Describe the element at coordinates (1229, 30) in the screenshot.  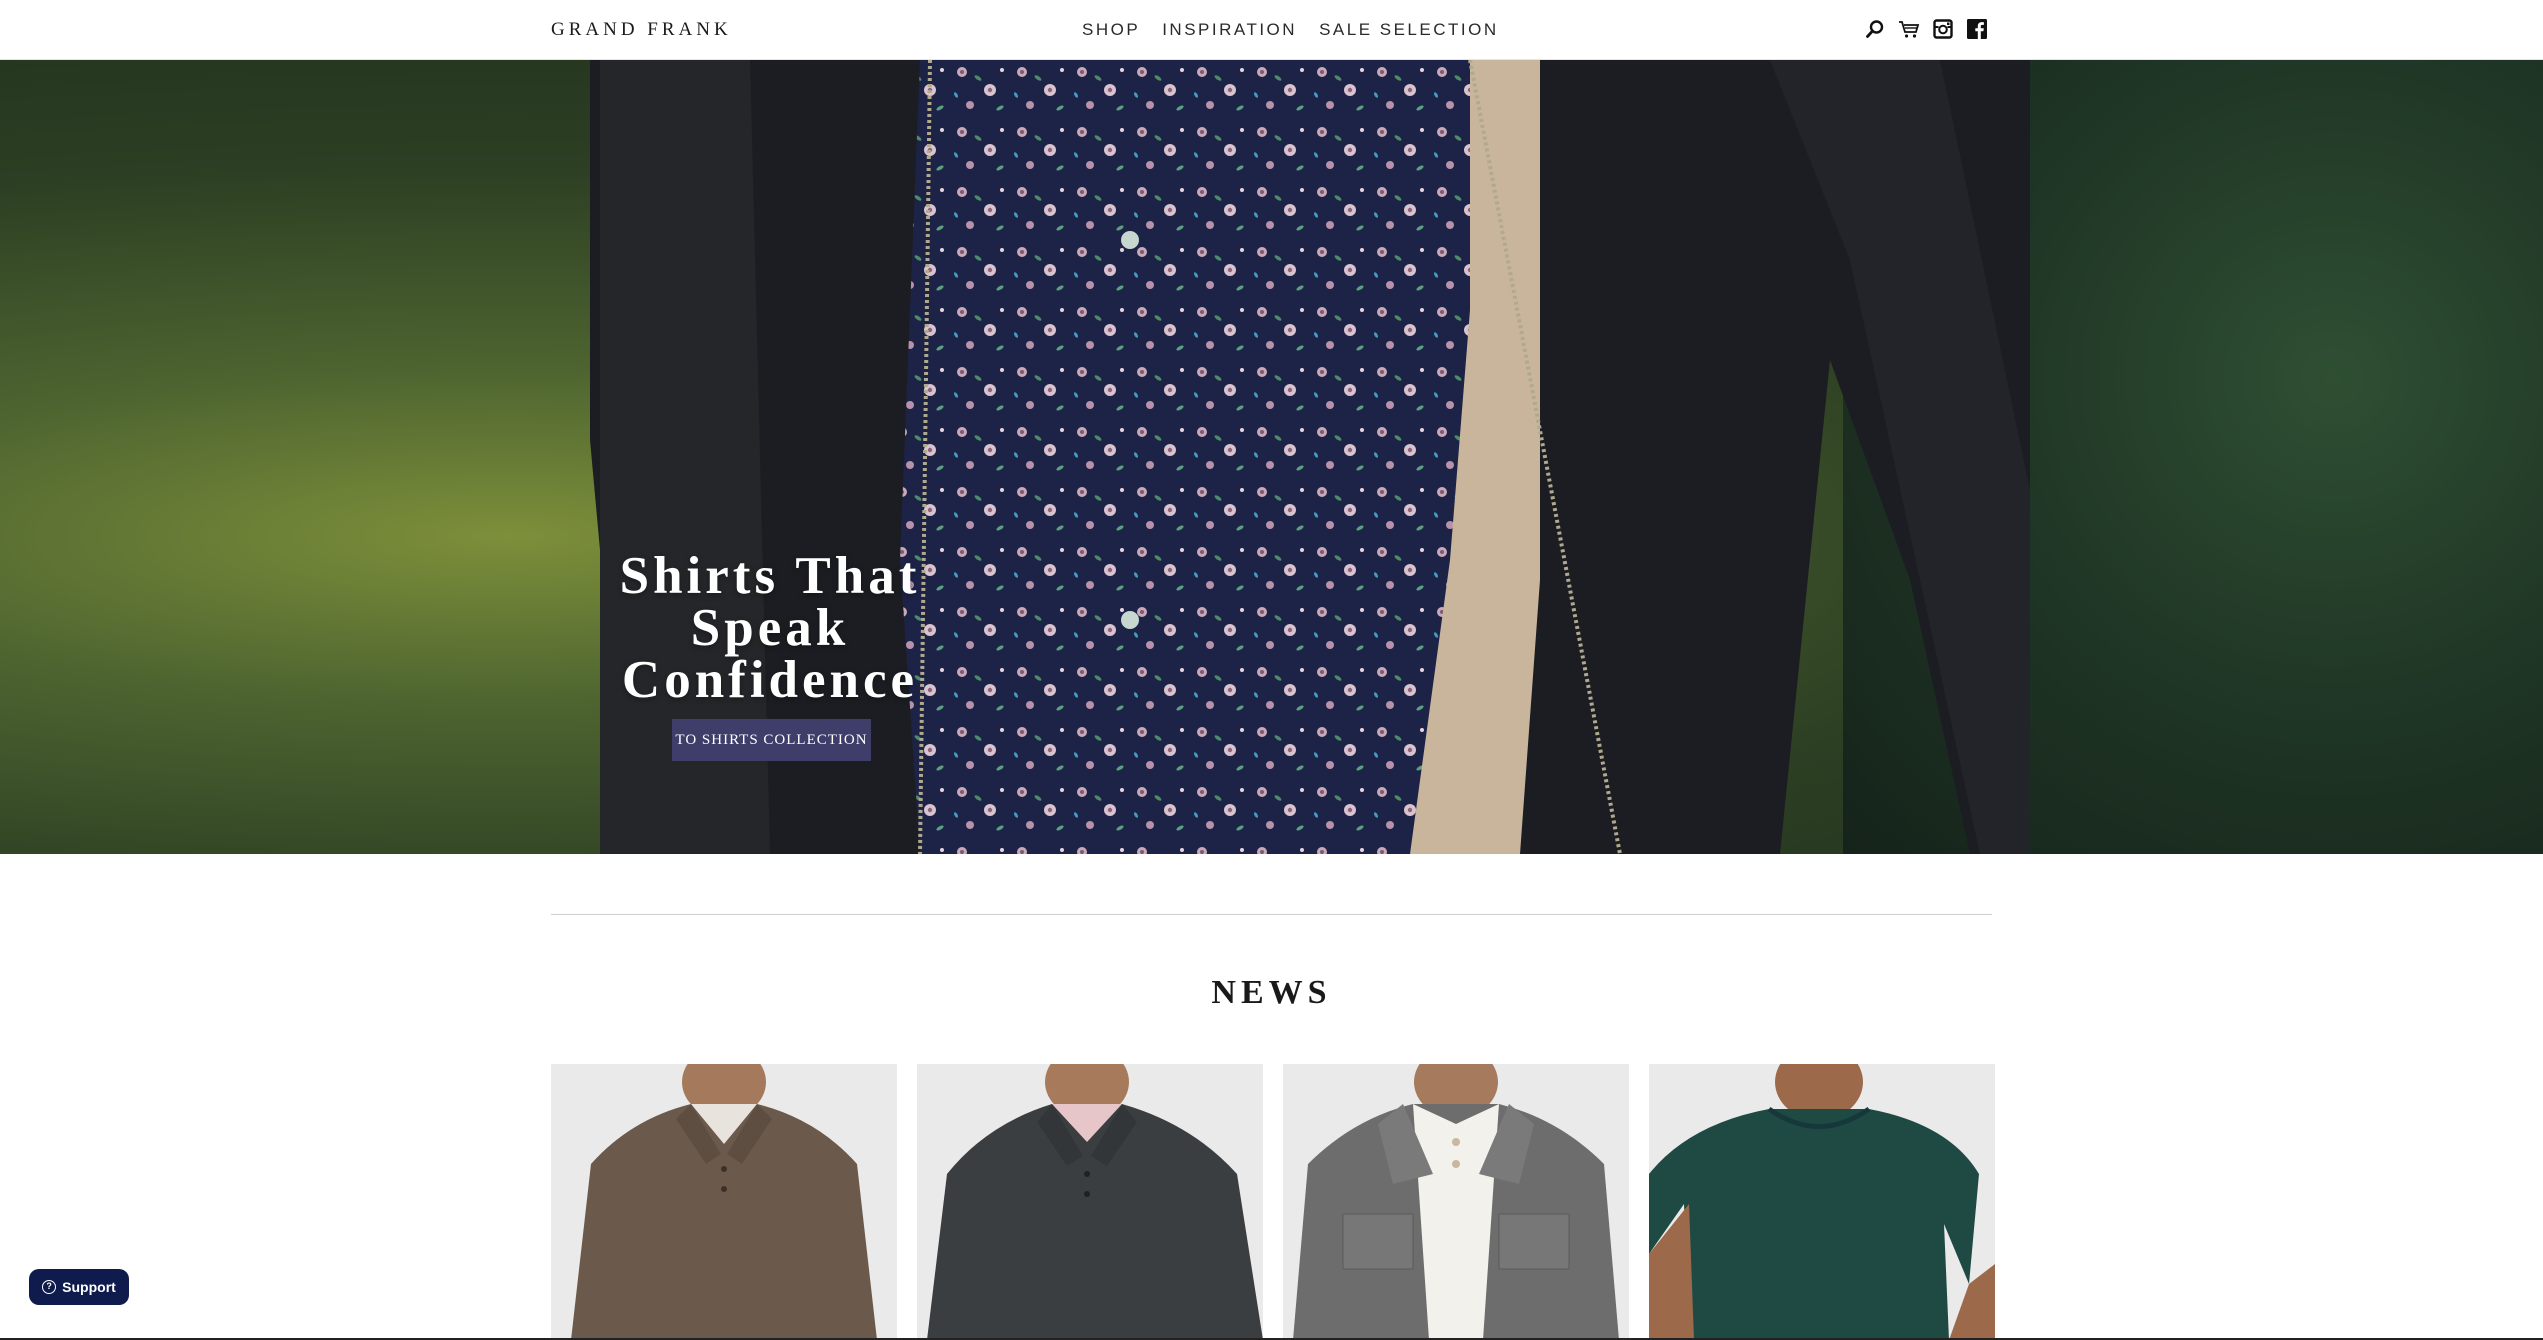
I see `nav-inspiration: INSPIRATION` at that location.